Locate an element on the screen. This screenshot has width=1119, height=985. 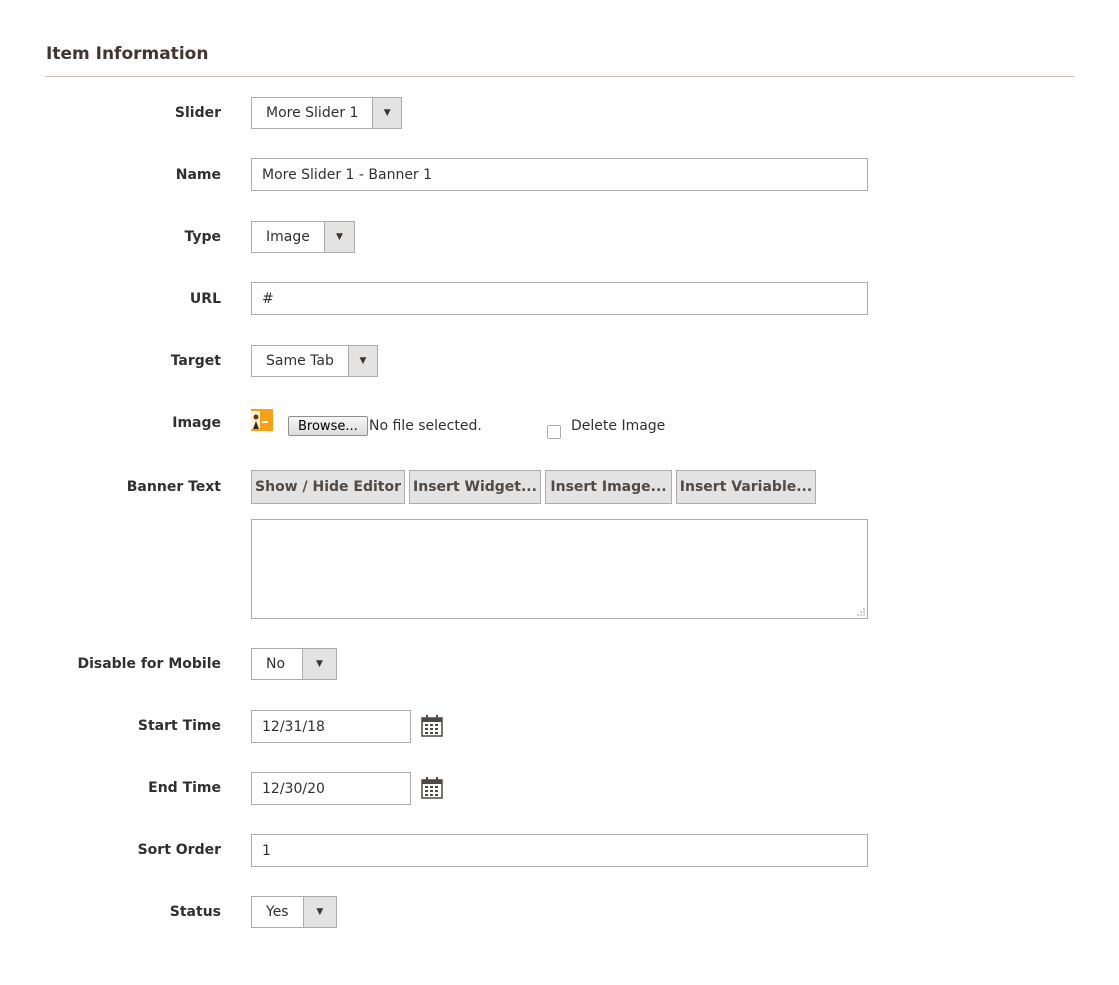
name-label: Name is located at coordinates (198, 175).